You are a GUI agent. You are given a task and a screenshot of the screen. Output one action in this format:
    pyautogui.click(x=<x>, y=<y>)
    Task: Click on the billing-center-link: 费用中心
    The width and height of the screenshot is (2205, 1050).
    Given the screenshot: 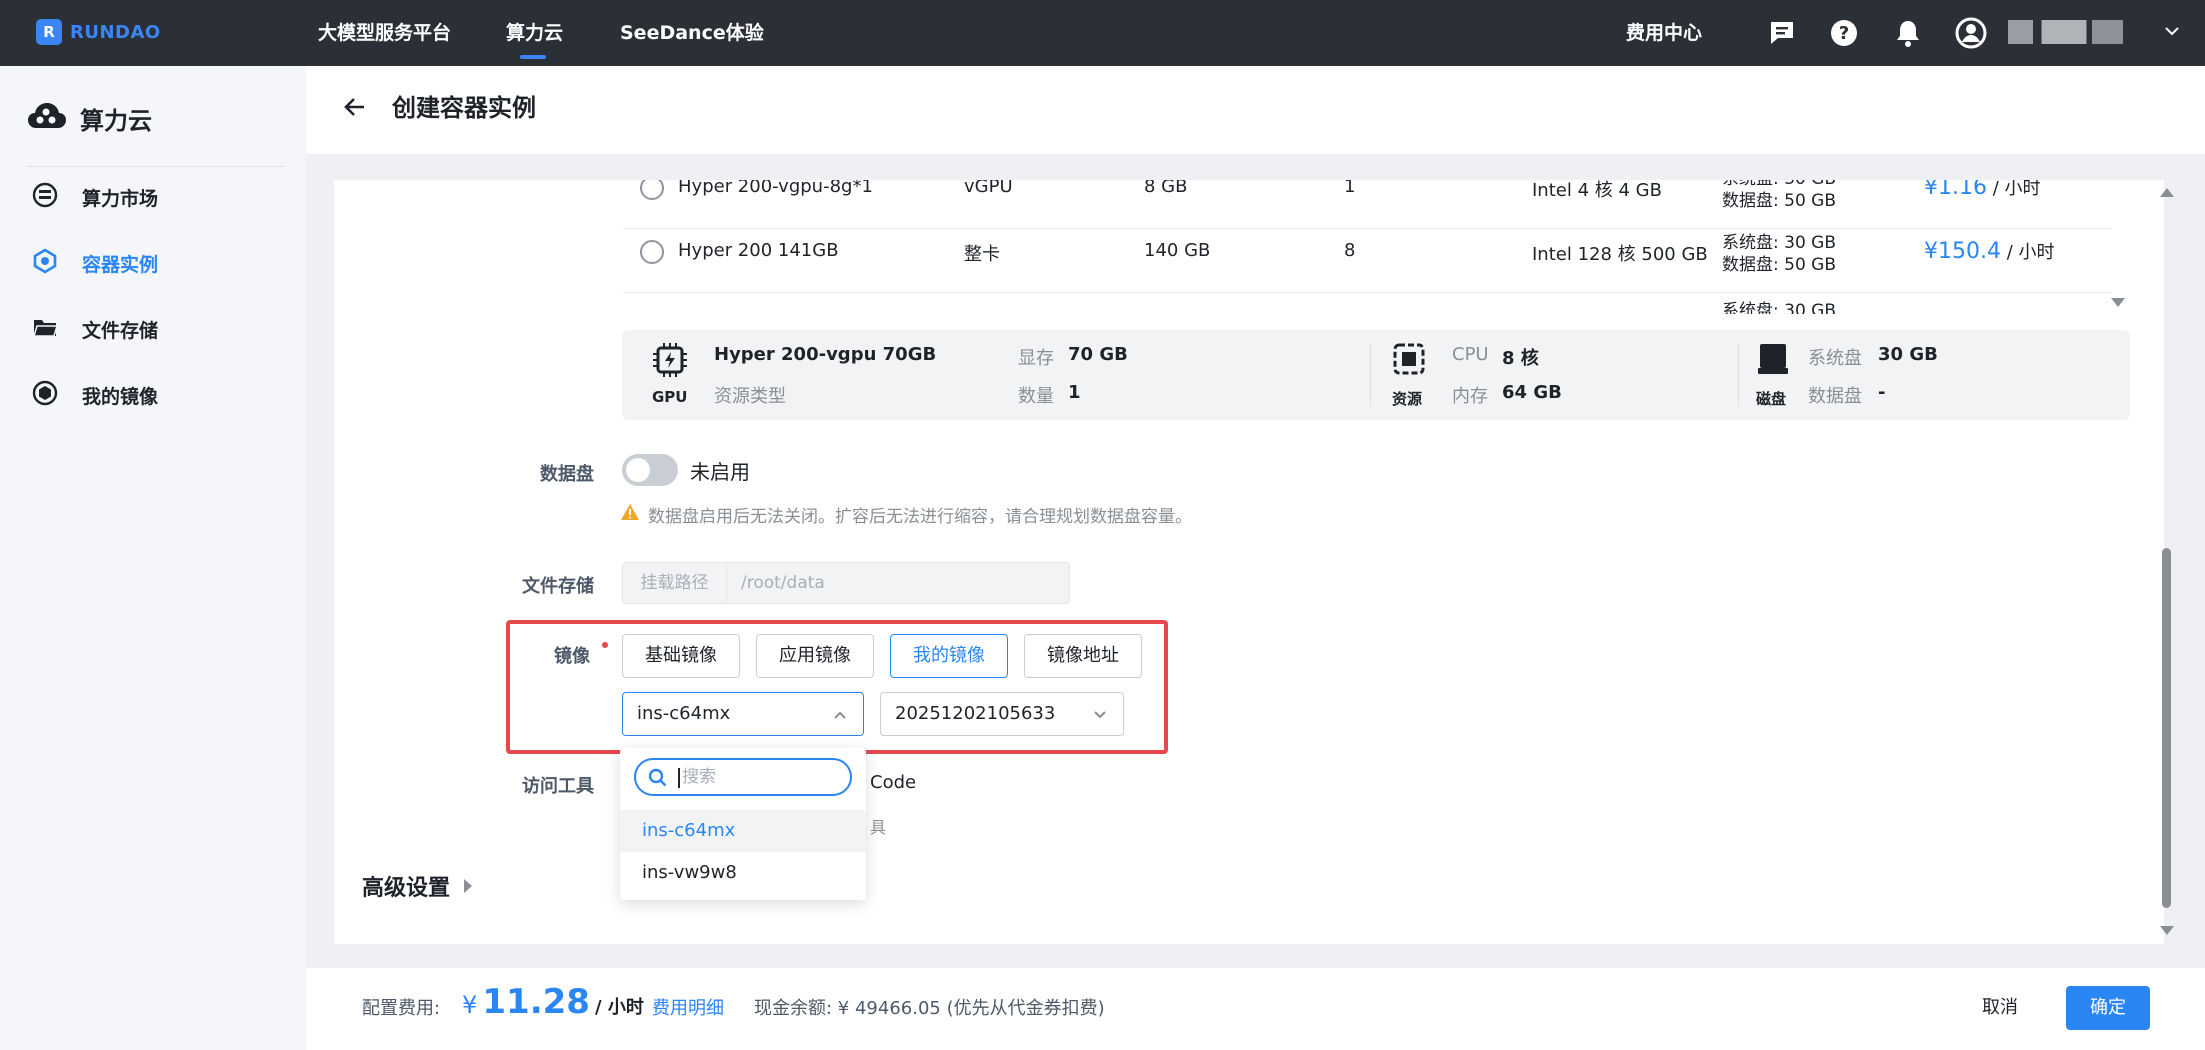 What is the action you would take?
    pyautogui.click(x=1664, y=33)
    